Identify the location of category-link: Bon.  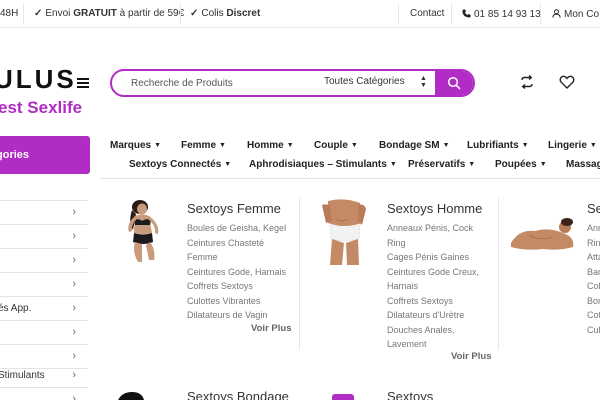
(593, 301).